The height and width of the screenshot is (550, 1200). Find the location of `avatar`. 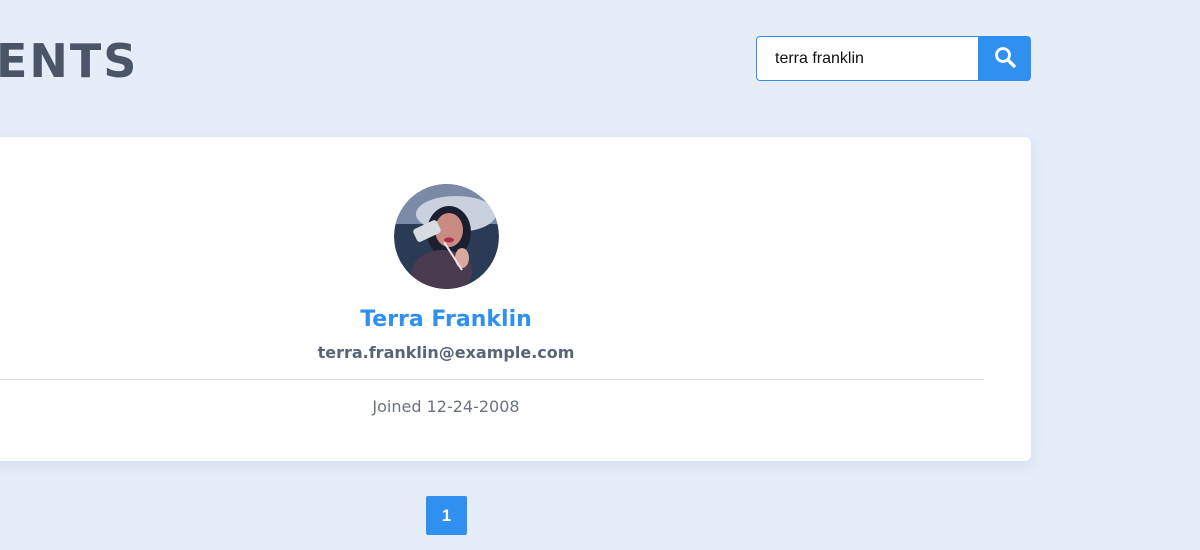

avatar is located at coordinates (446, 236).